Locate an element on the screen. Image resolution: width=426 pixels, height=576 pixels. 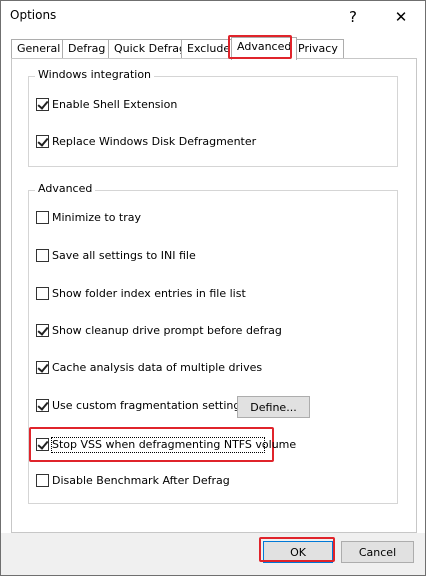
checkbox-label: Use custom fragmentation settings: is located at coordinates (151, 405).